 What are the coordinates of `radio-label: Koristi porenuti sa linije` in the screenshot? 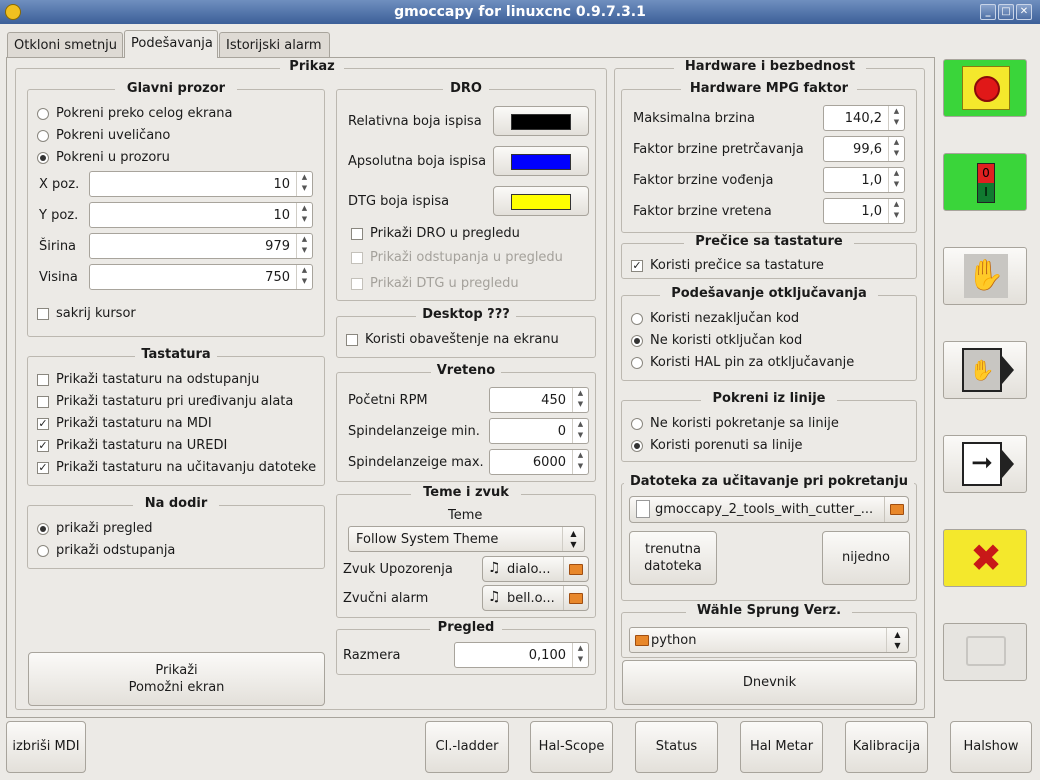 It's located at (726, 445).